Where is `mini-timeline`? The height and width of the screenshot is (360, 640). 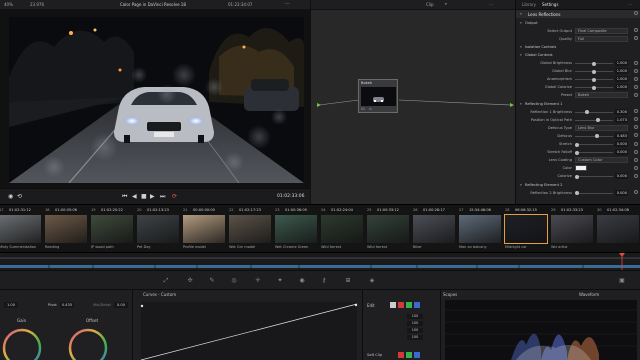
mini-timeline is located at coordinates (320, 261).